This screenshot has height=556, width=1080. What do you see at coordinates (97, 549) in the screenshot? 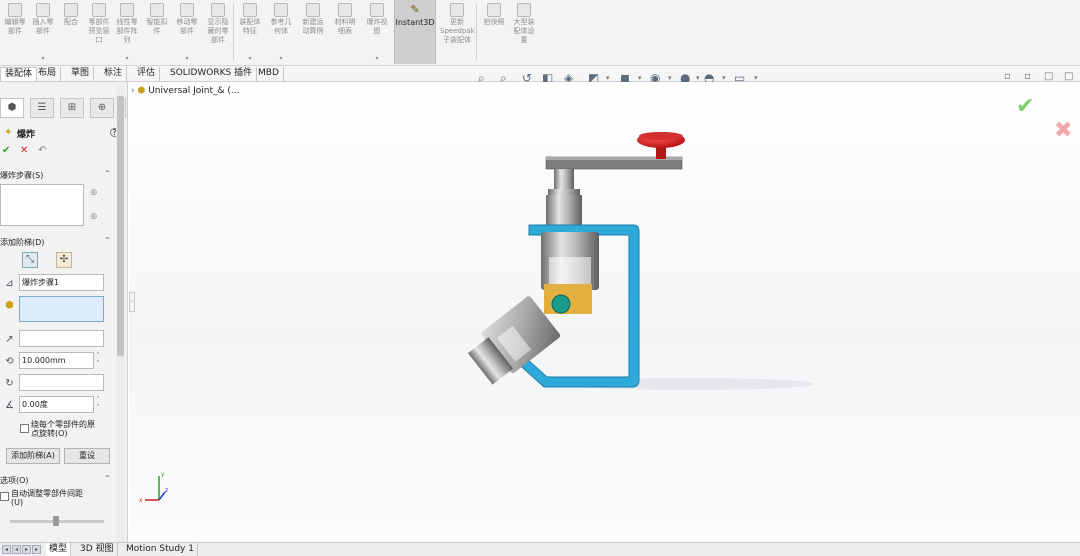
I see `tab-3d-views: 3D 视图` at bounding box center [97, 549].